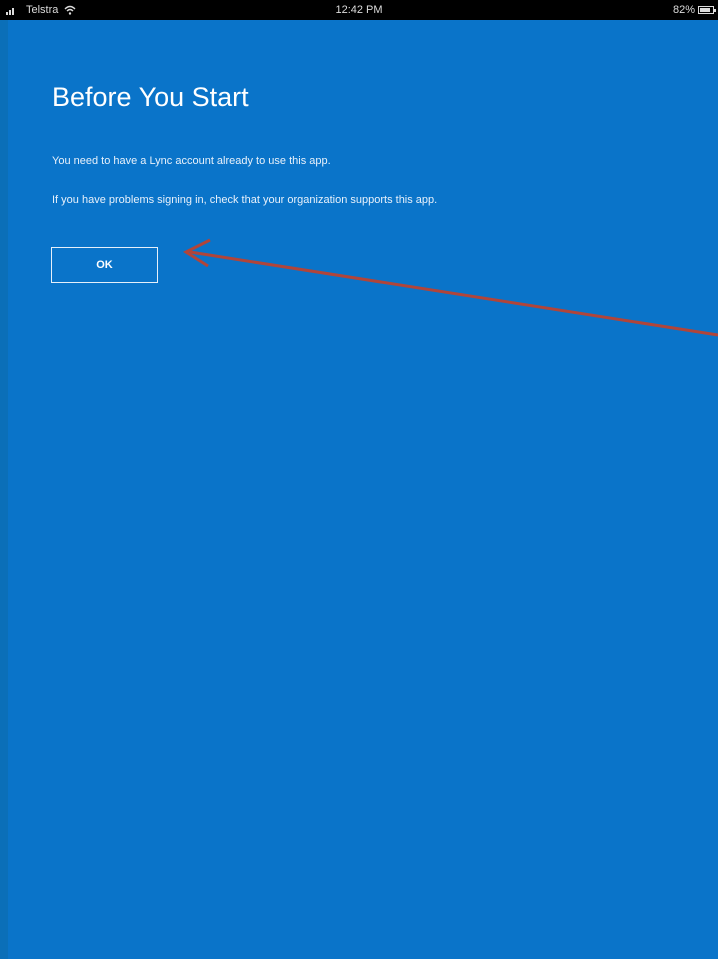 The height and width of the screenshot is (959, 718). What do you see at coordinates (4, 479) in the screenshot?
I see `screen-left-edge` at bounding box center [4, 479].